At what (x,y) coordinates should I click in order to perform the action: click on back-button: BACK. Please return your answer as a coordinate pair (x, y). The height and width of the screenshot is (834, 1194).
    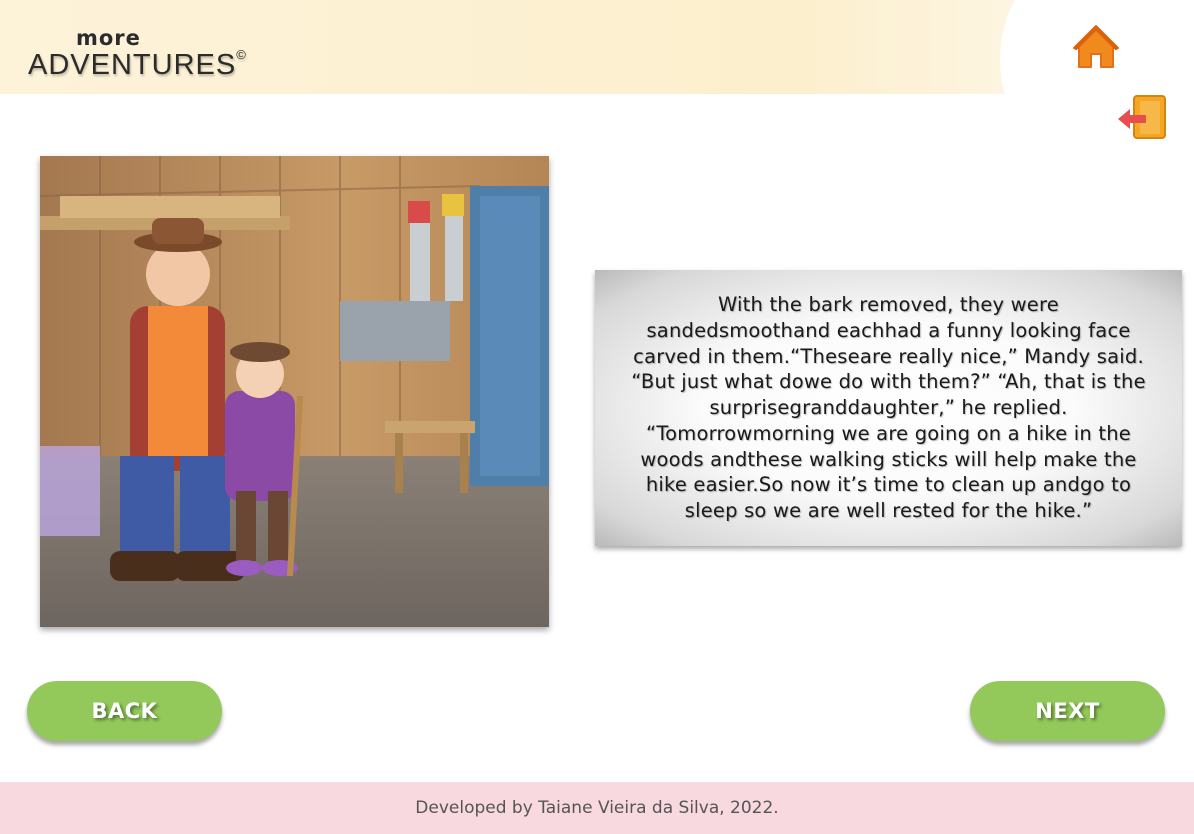
    Looking at the image, I should click on (124, 711).